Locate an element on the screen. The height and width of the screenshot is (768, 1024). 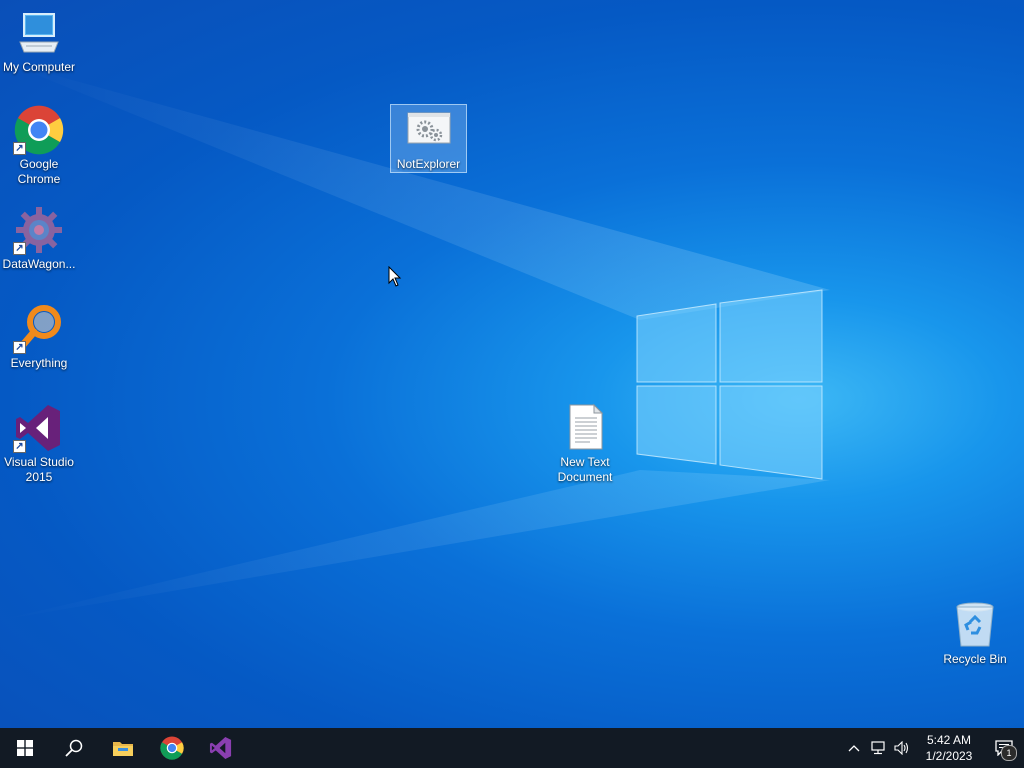
everything-desktop-icon: ↗ Everything is located at coordinates (39, 337).